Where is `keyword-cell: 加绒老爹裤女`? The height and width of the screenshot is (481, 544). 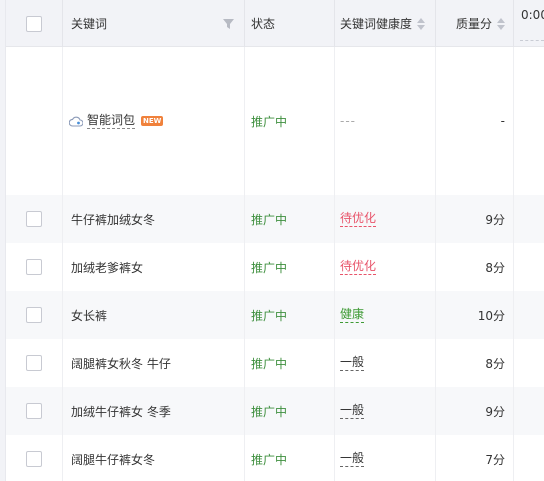
keyword-cell: 加绒老爹裤女 is located at coordinates (153, 267).